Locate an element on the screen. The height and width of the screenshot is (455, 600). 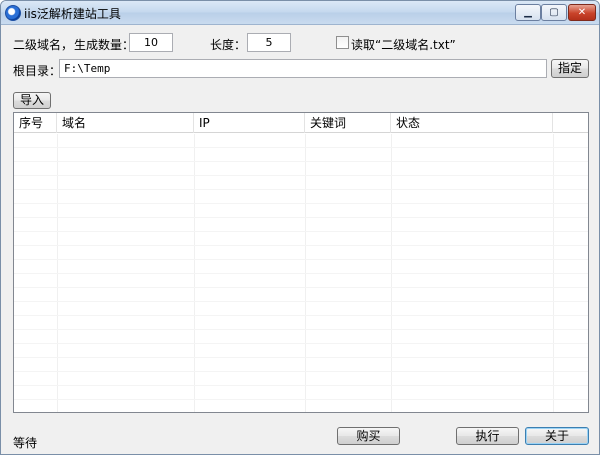
title-bar: iis泛解析建站工具 ▁ ▢ ✕ is located at coordinates (300, 13).